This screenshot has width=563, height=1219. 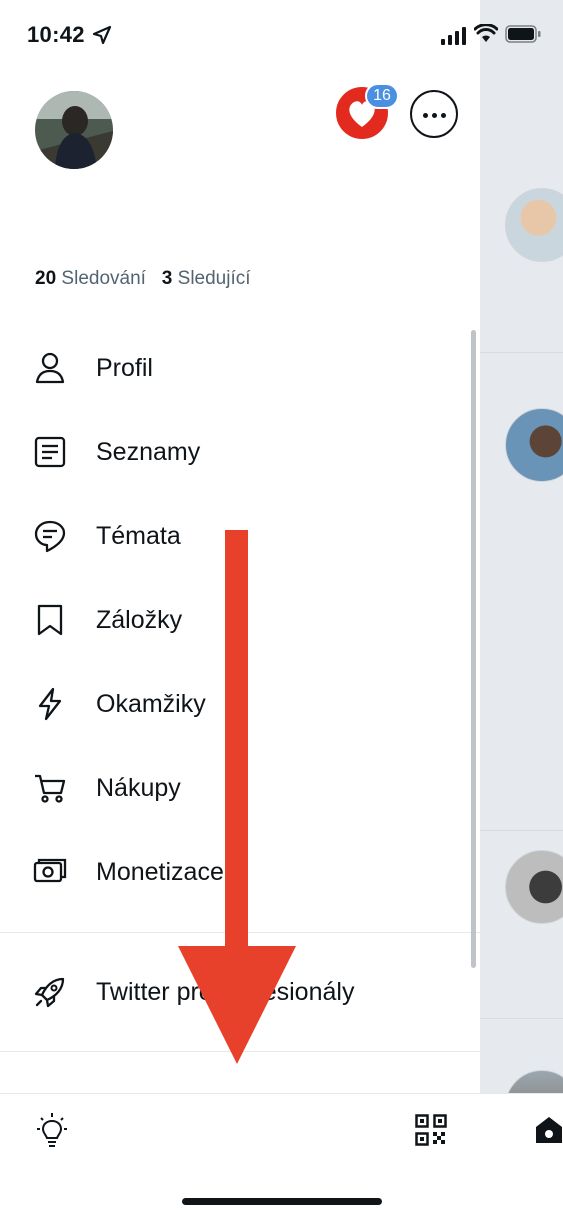 I want to click on lightning-icon, so click(x=50, y=704).